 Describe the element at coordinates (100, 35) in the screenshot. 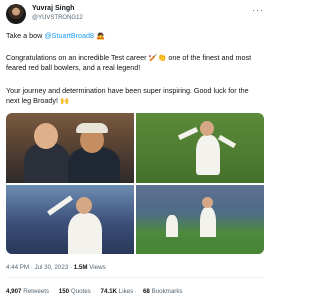

I see `bow-emoji: 🙇` at that location.